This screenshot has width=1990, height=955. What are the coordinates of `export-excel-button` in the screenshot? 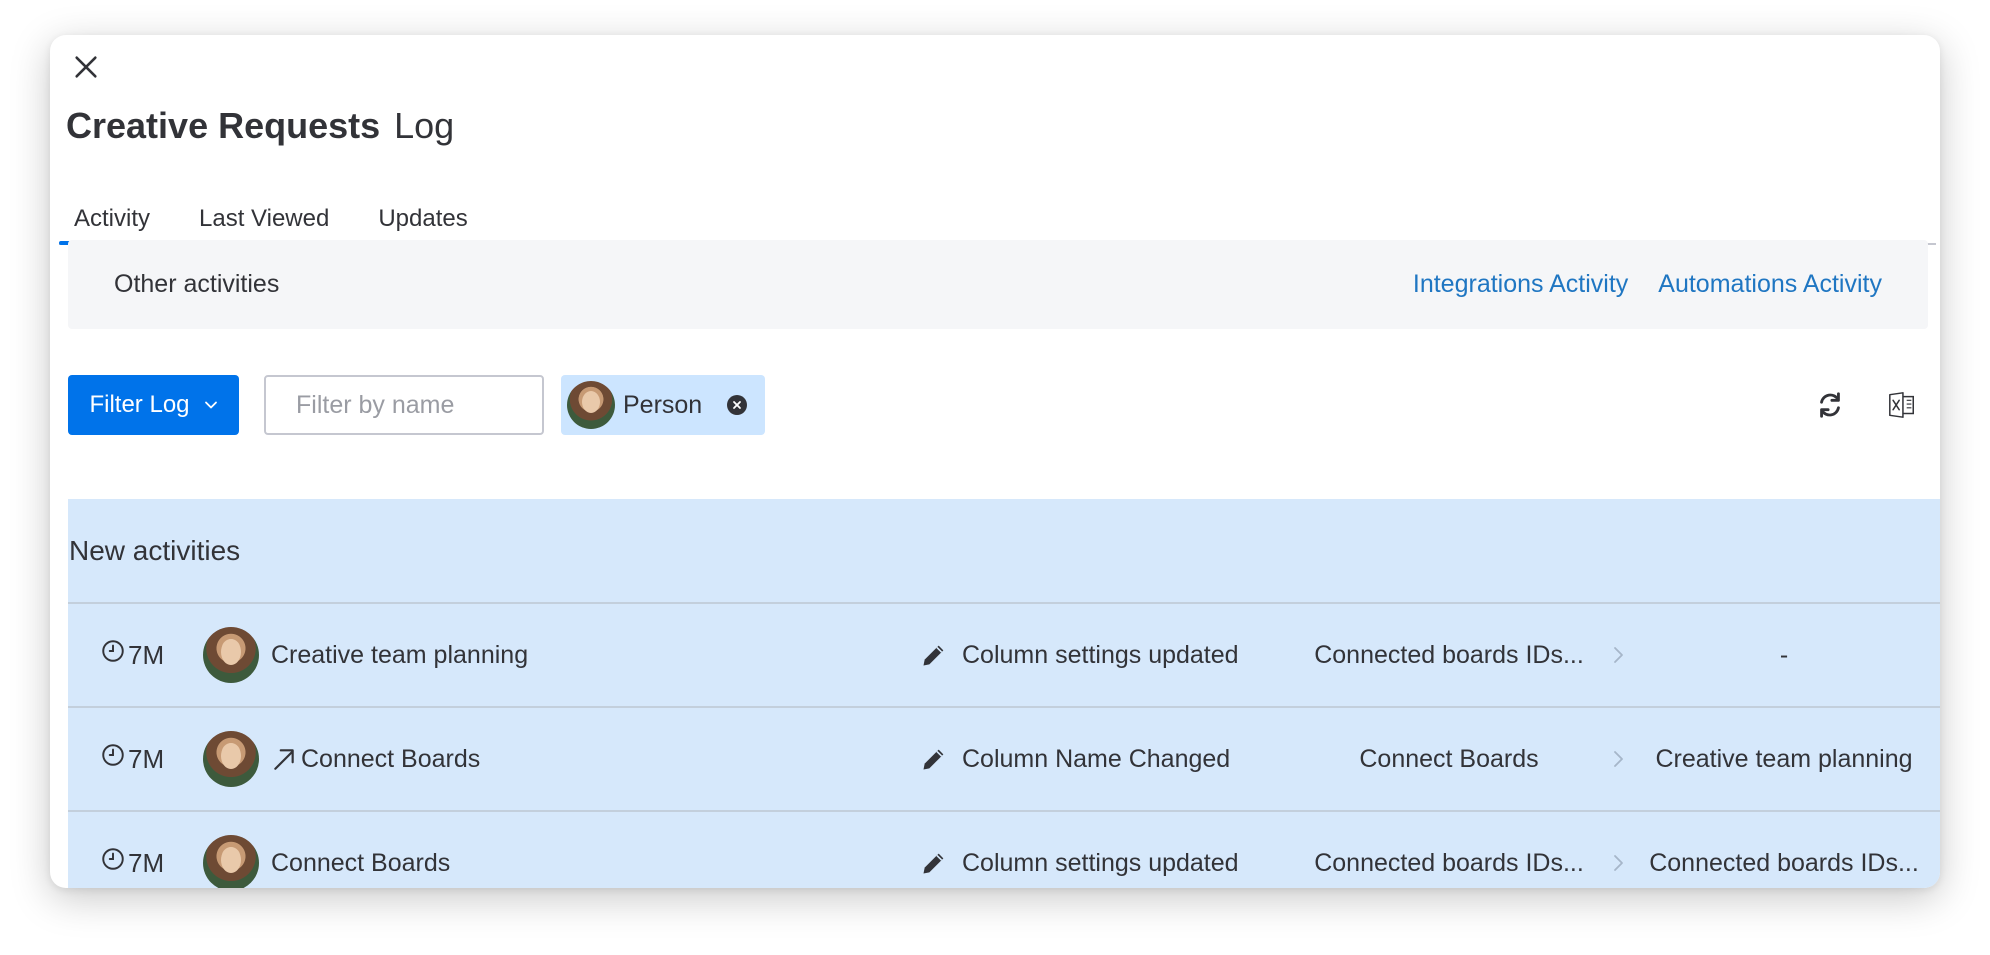 It's located at (1902, 405).